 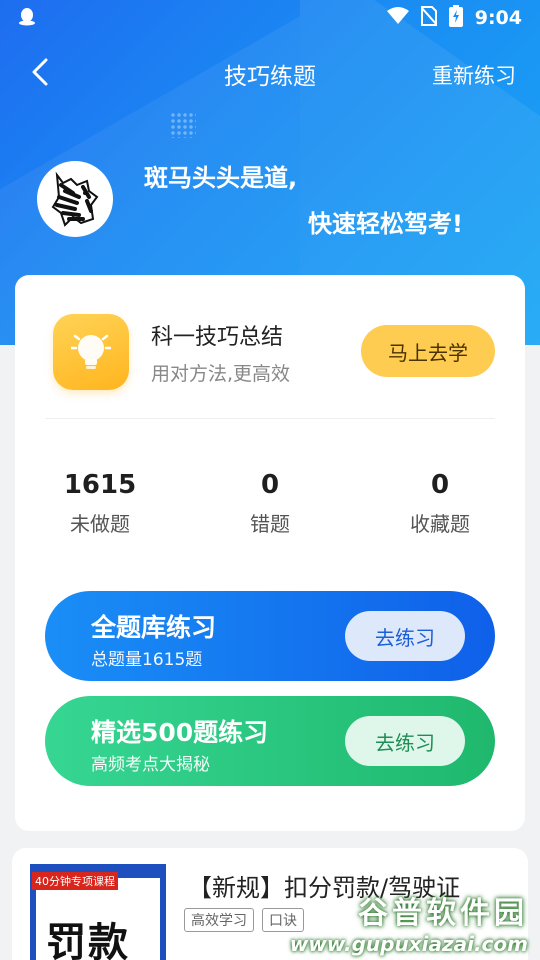 What do you see at coordinates (408, 944) in the screenshot?
I see `watermark-url: www.gupuxiazai.com` at bounding box center [408, 944].